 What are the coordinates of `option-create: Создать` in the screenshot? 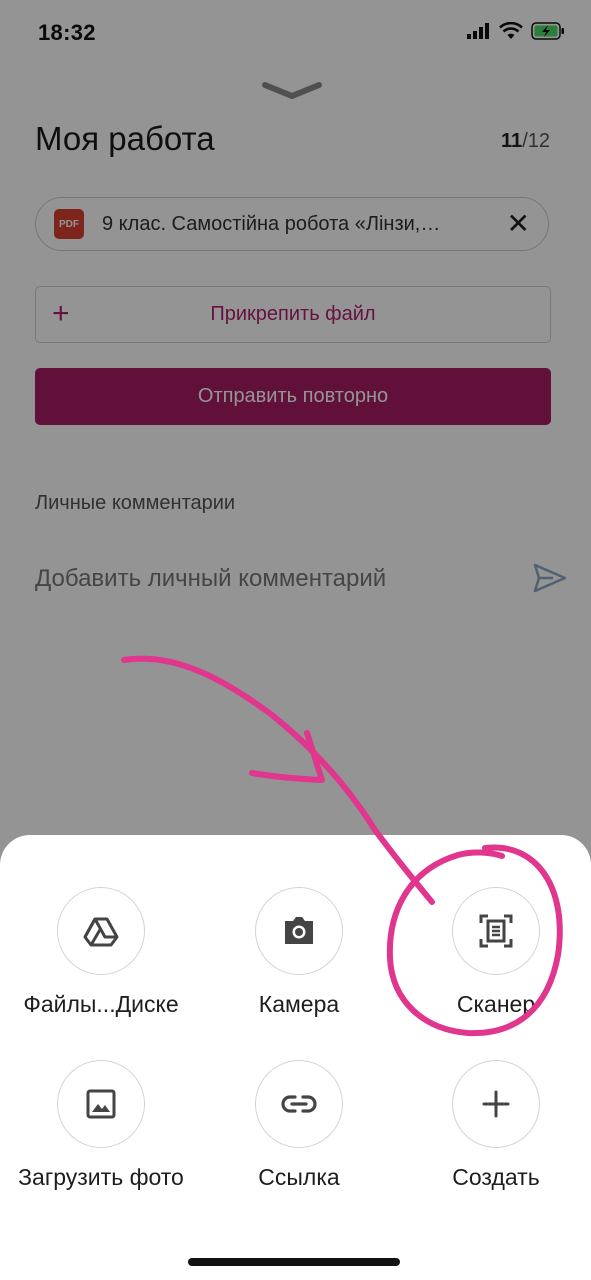 It's located at (494, 1125).